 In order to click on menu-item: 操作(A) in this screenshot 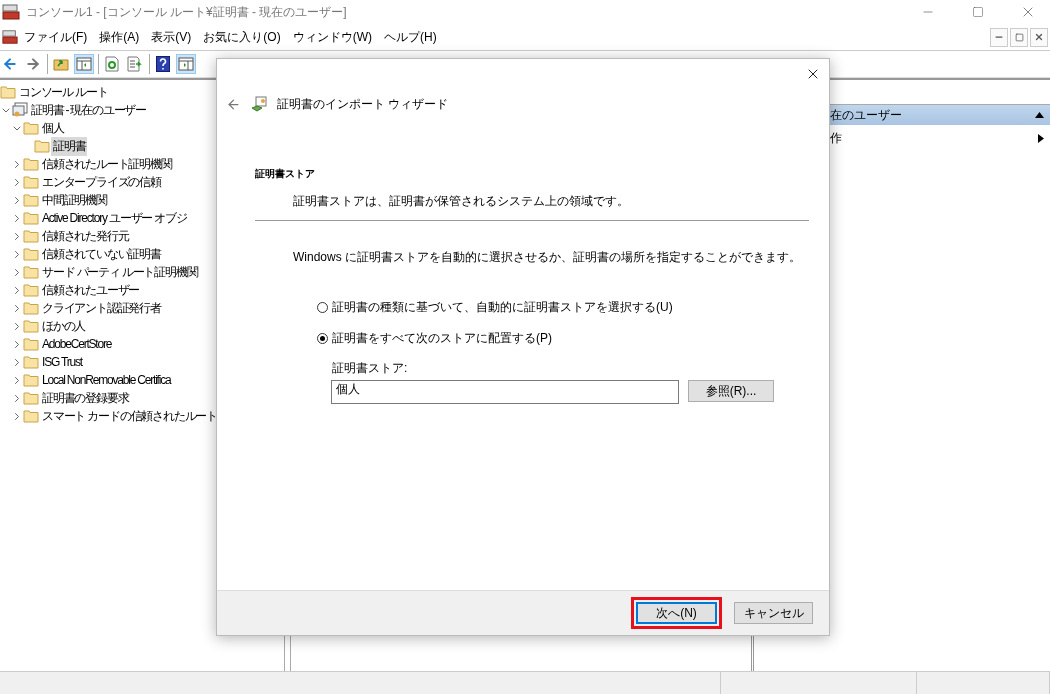, I will do `click(119, 37)`.